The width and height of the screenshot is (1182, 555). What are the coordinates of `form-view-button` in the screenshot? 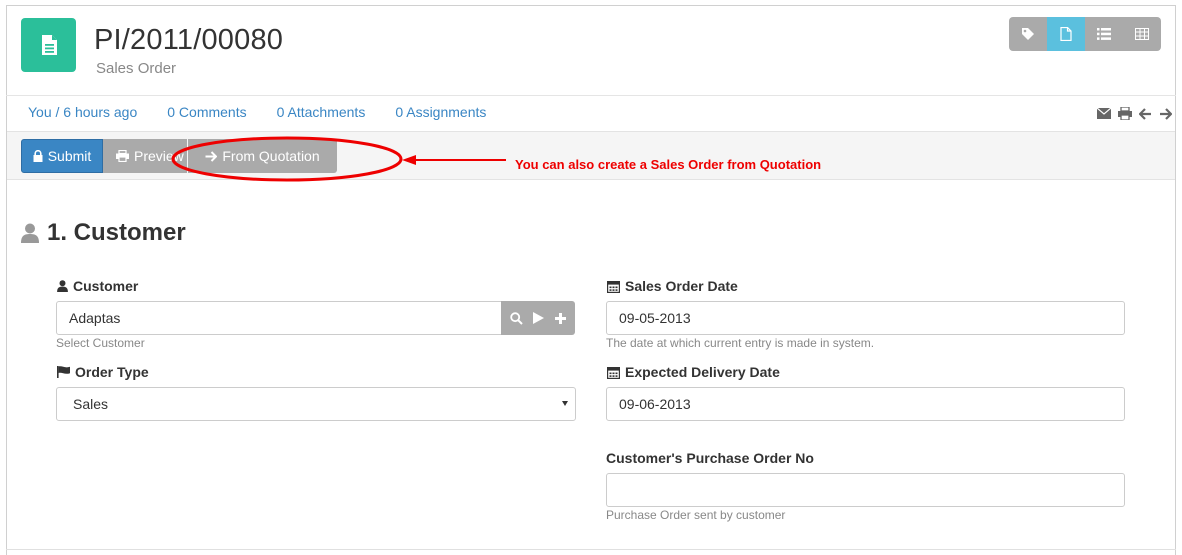 It's located at (1066, 34).